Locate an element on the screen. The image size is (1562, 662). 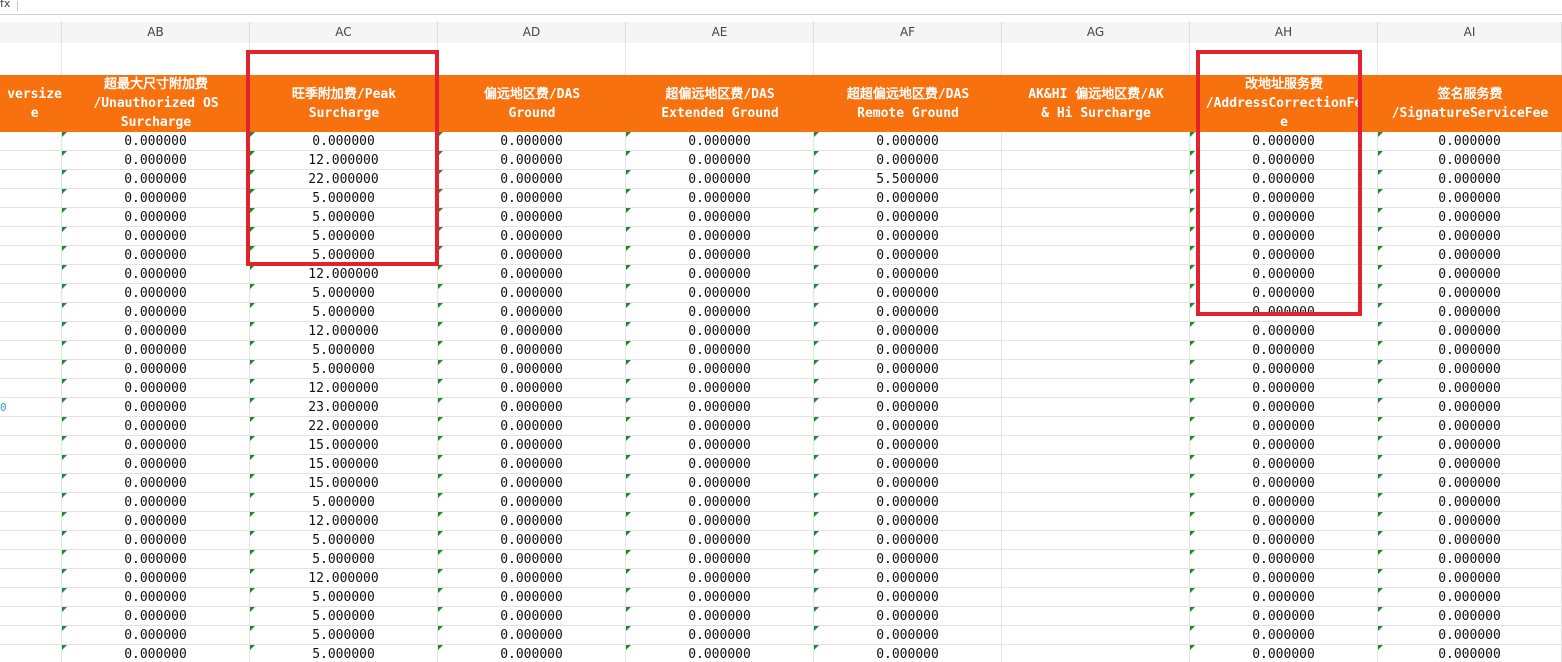
blank-cell is located at coordinates (720, 59).